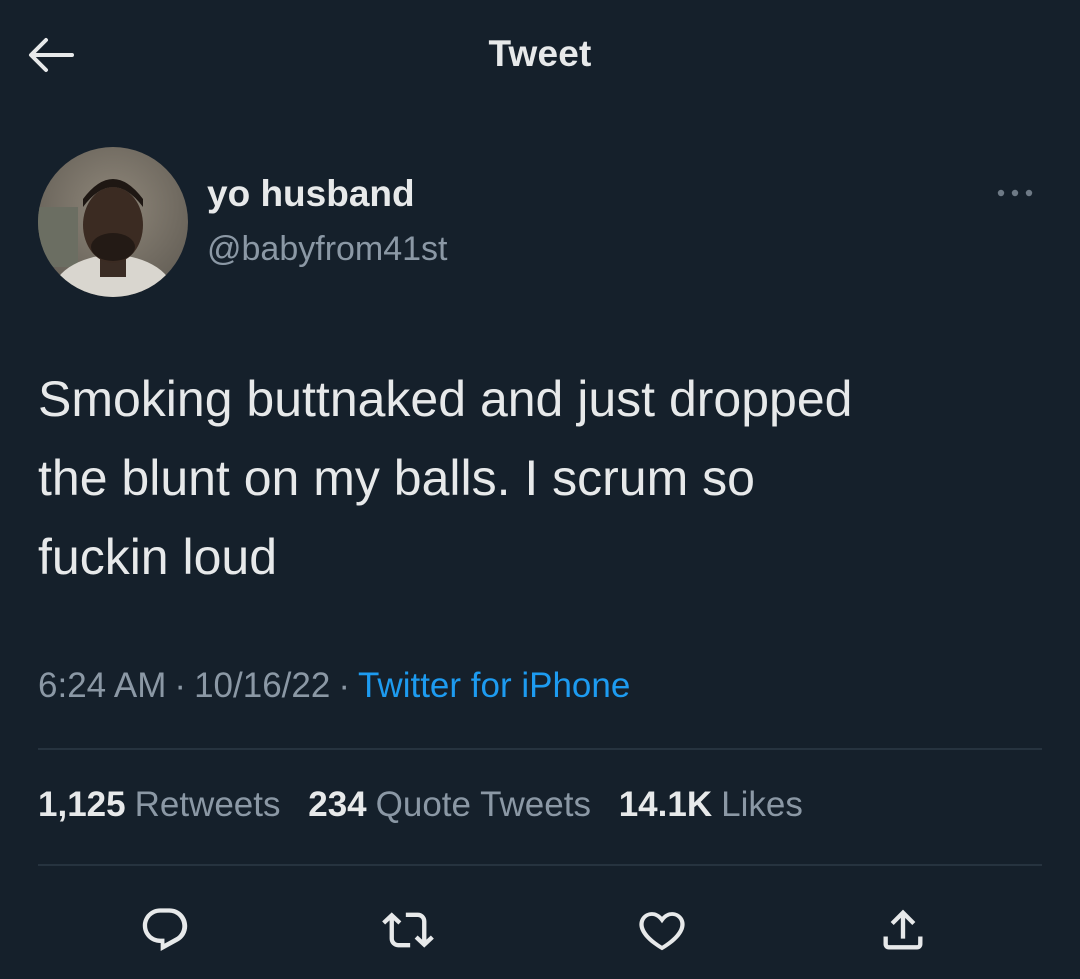 This screenshot has width=1080, height=979. I want to click on share-icon, so click(903, 929).